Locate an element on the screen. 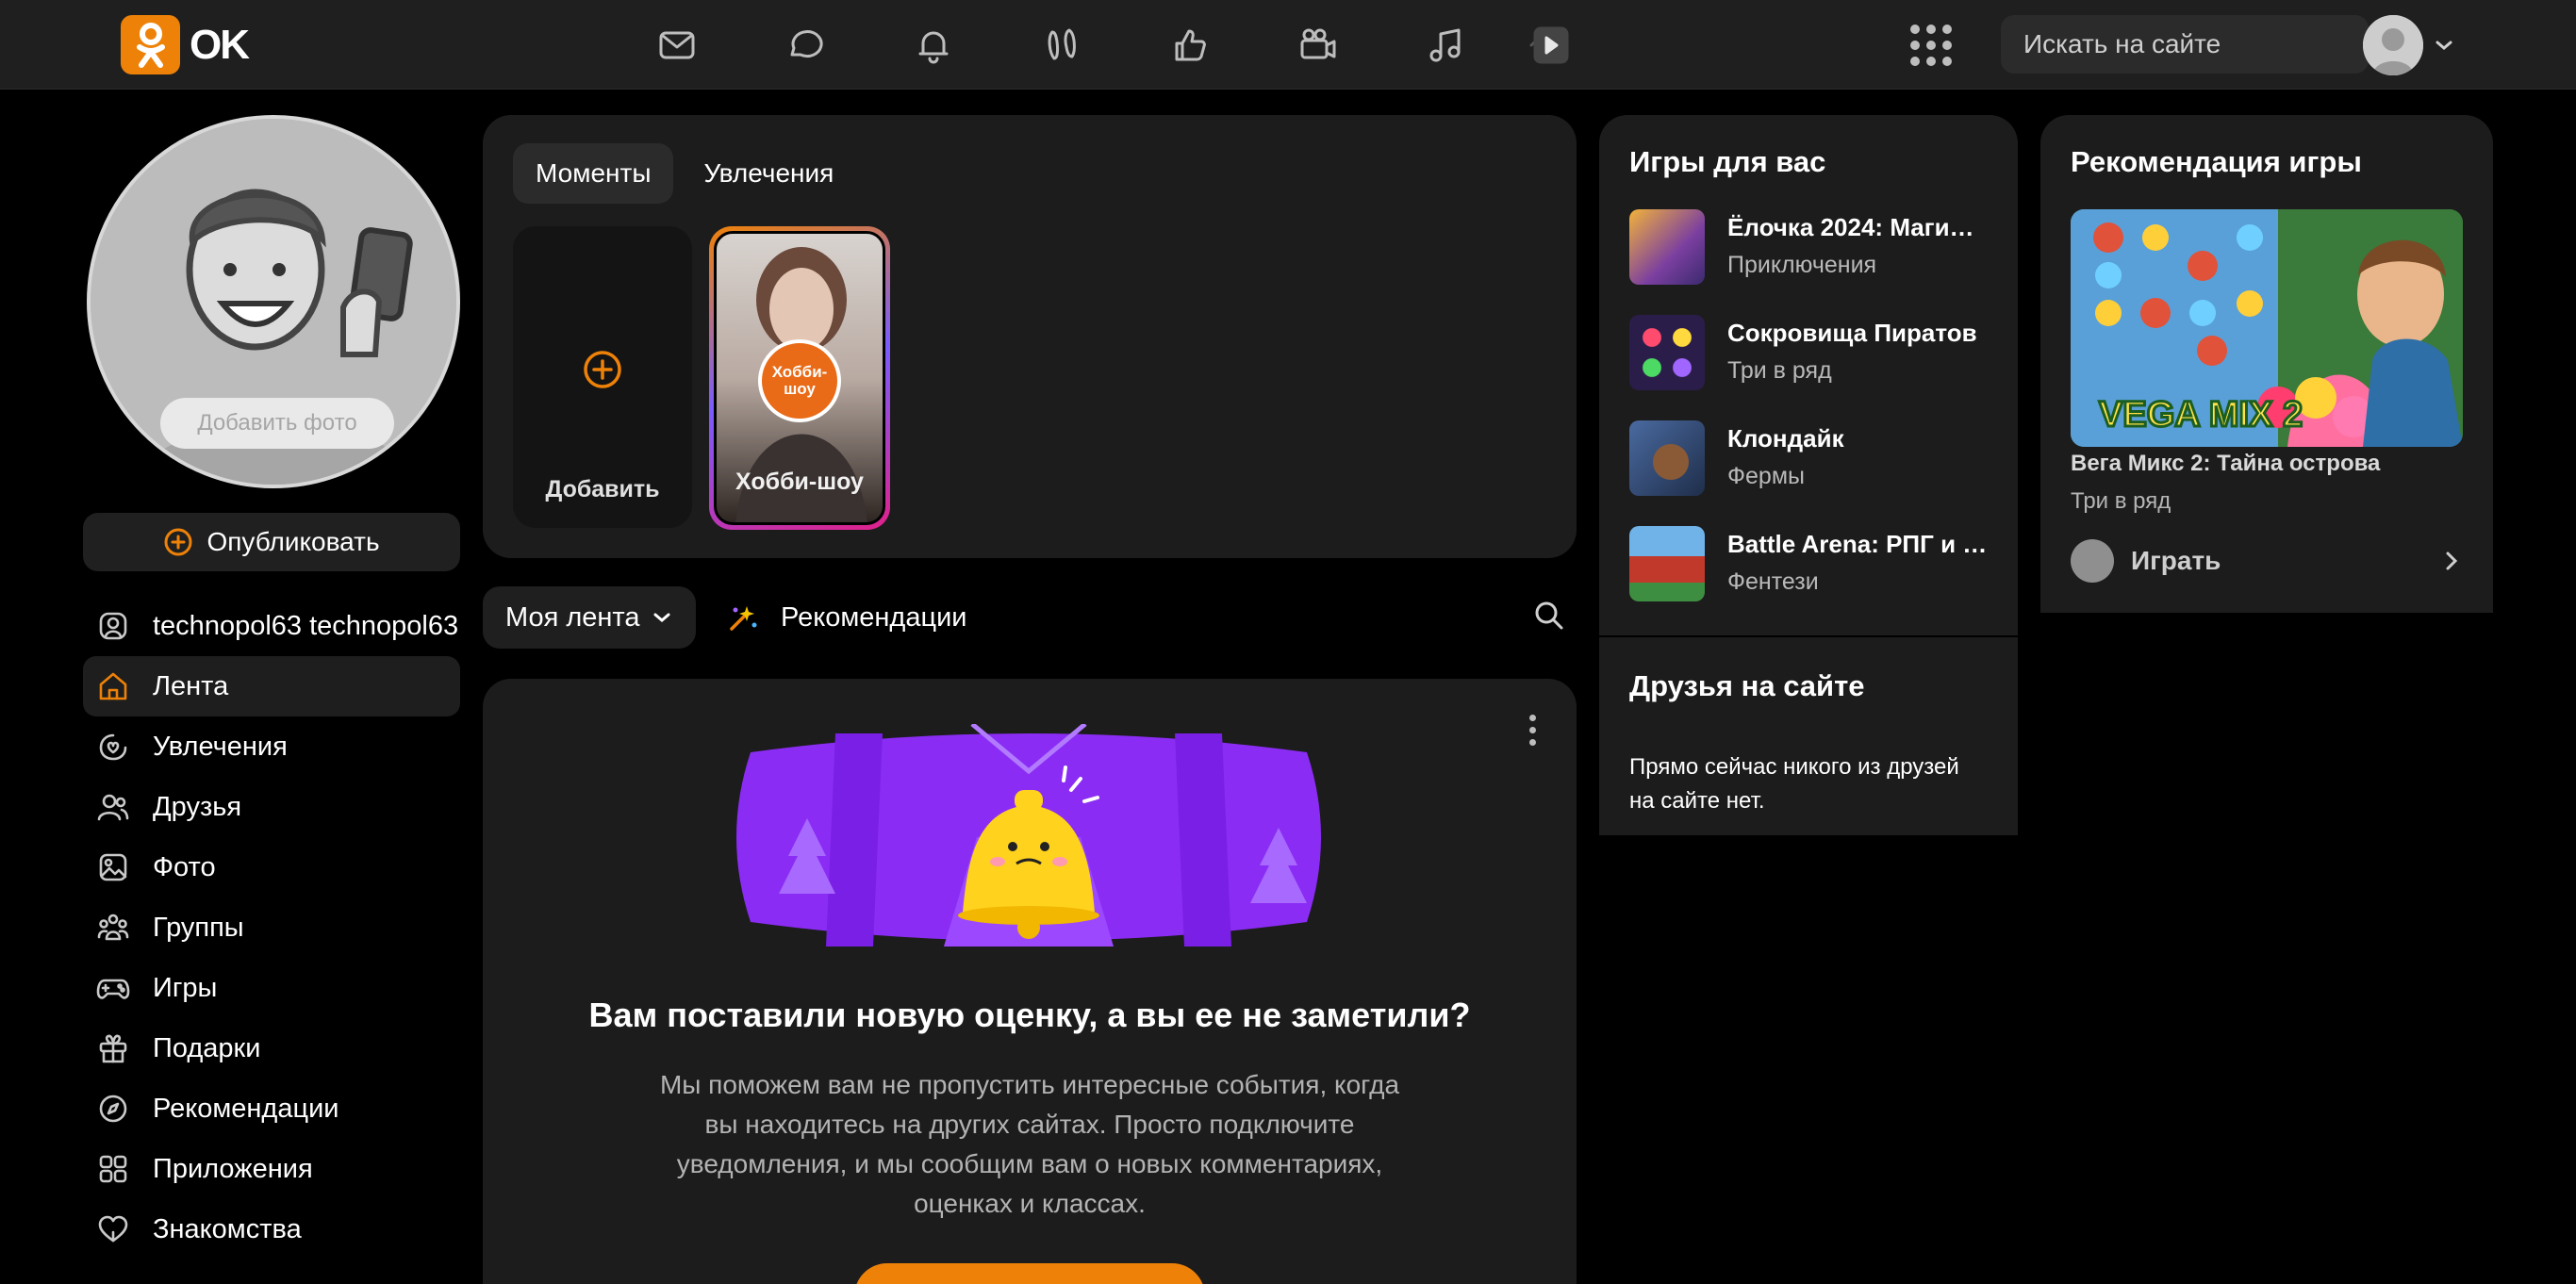  sidebar-item-friends: Друзья is located at coordinates (271, 807).